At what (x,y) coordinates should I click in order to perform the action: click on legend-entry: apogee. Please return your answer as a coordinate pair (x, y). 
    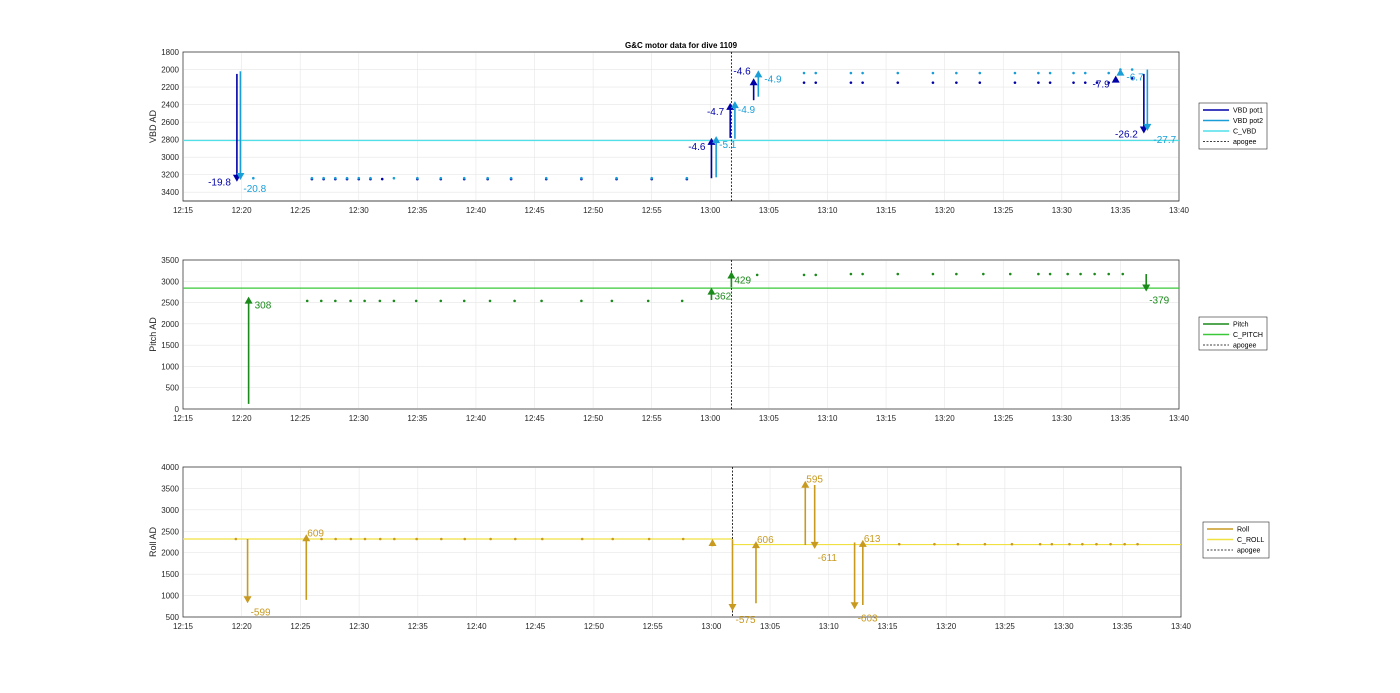
    Looking at the image, I should click on (1248, 551).